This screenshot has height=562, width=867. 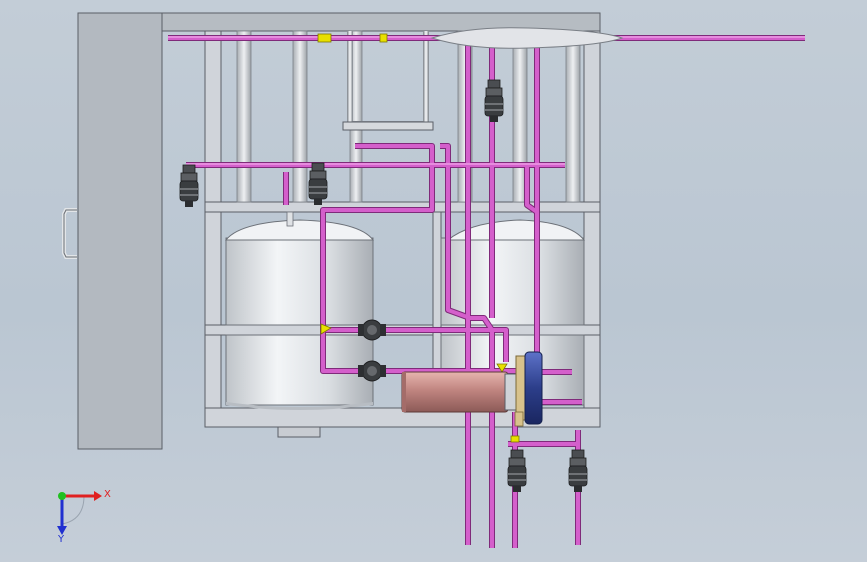 What do you see at coordinates (120, 231) in the screenshot?
I see `cabinet-side-panel` at bounding box center [120, 231].